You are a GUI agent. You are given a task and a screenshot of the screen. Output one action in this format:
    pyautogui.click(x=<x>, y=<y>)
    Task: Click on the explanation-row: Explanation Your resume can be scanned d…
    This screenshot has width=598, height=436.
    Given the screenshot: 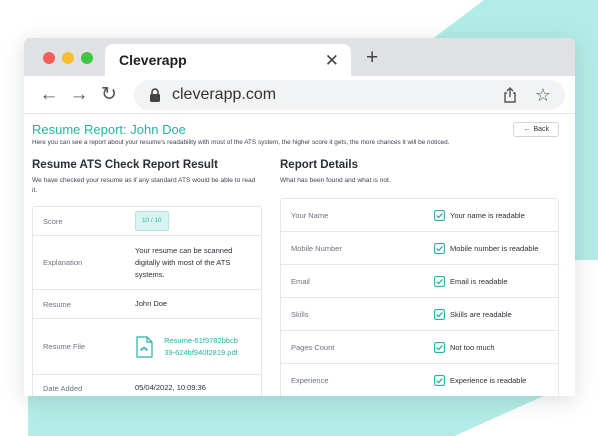 What is the action you would take?
    pyautogui.click(x=147, y=263)
    